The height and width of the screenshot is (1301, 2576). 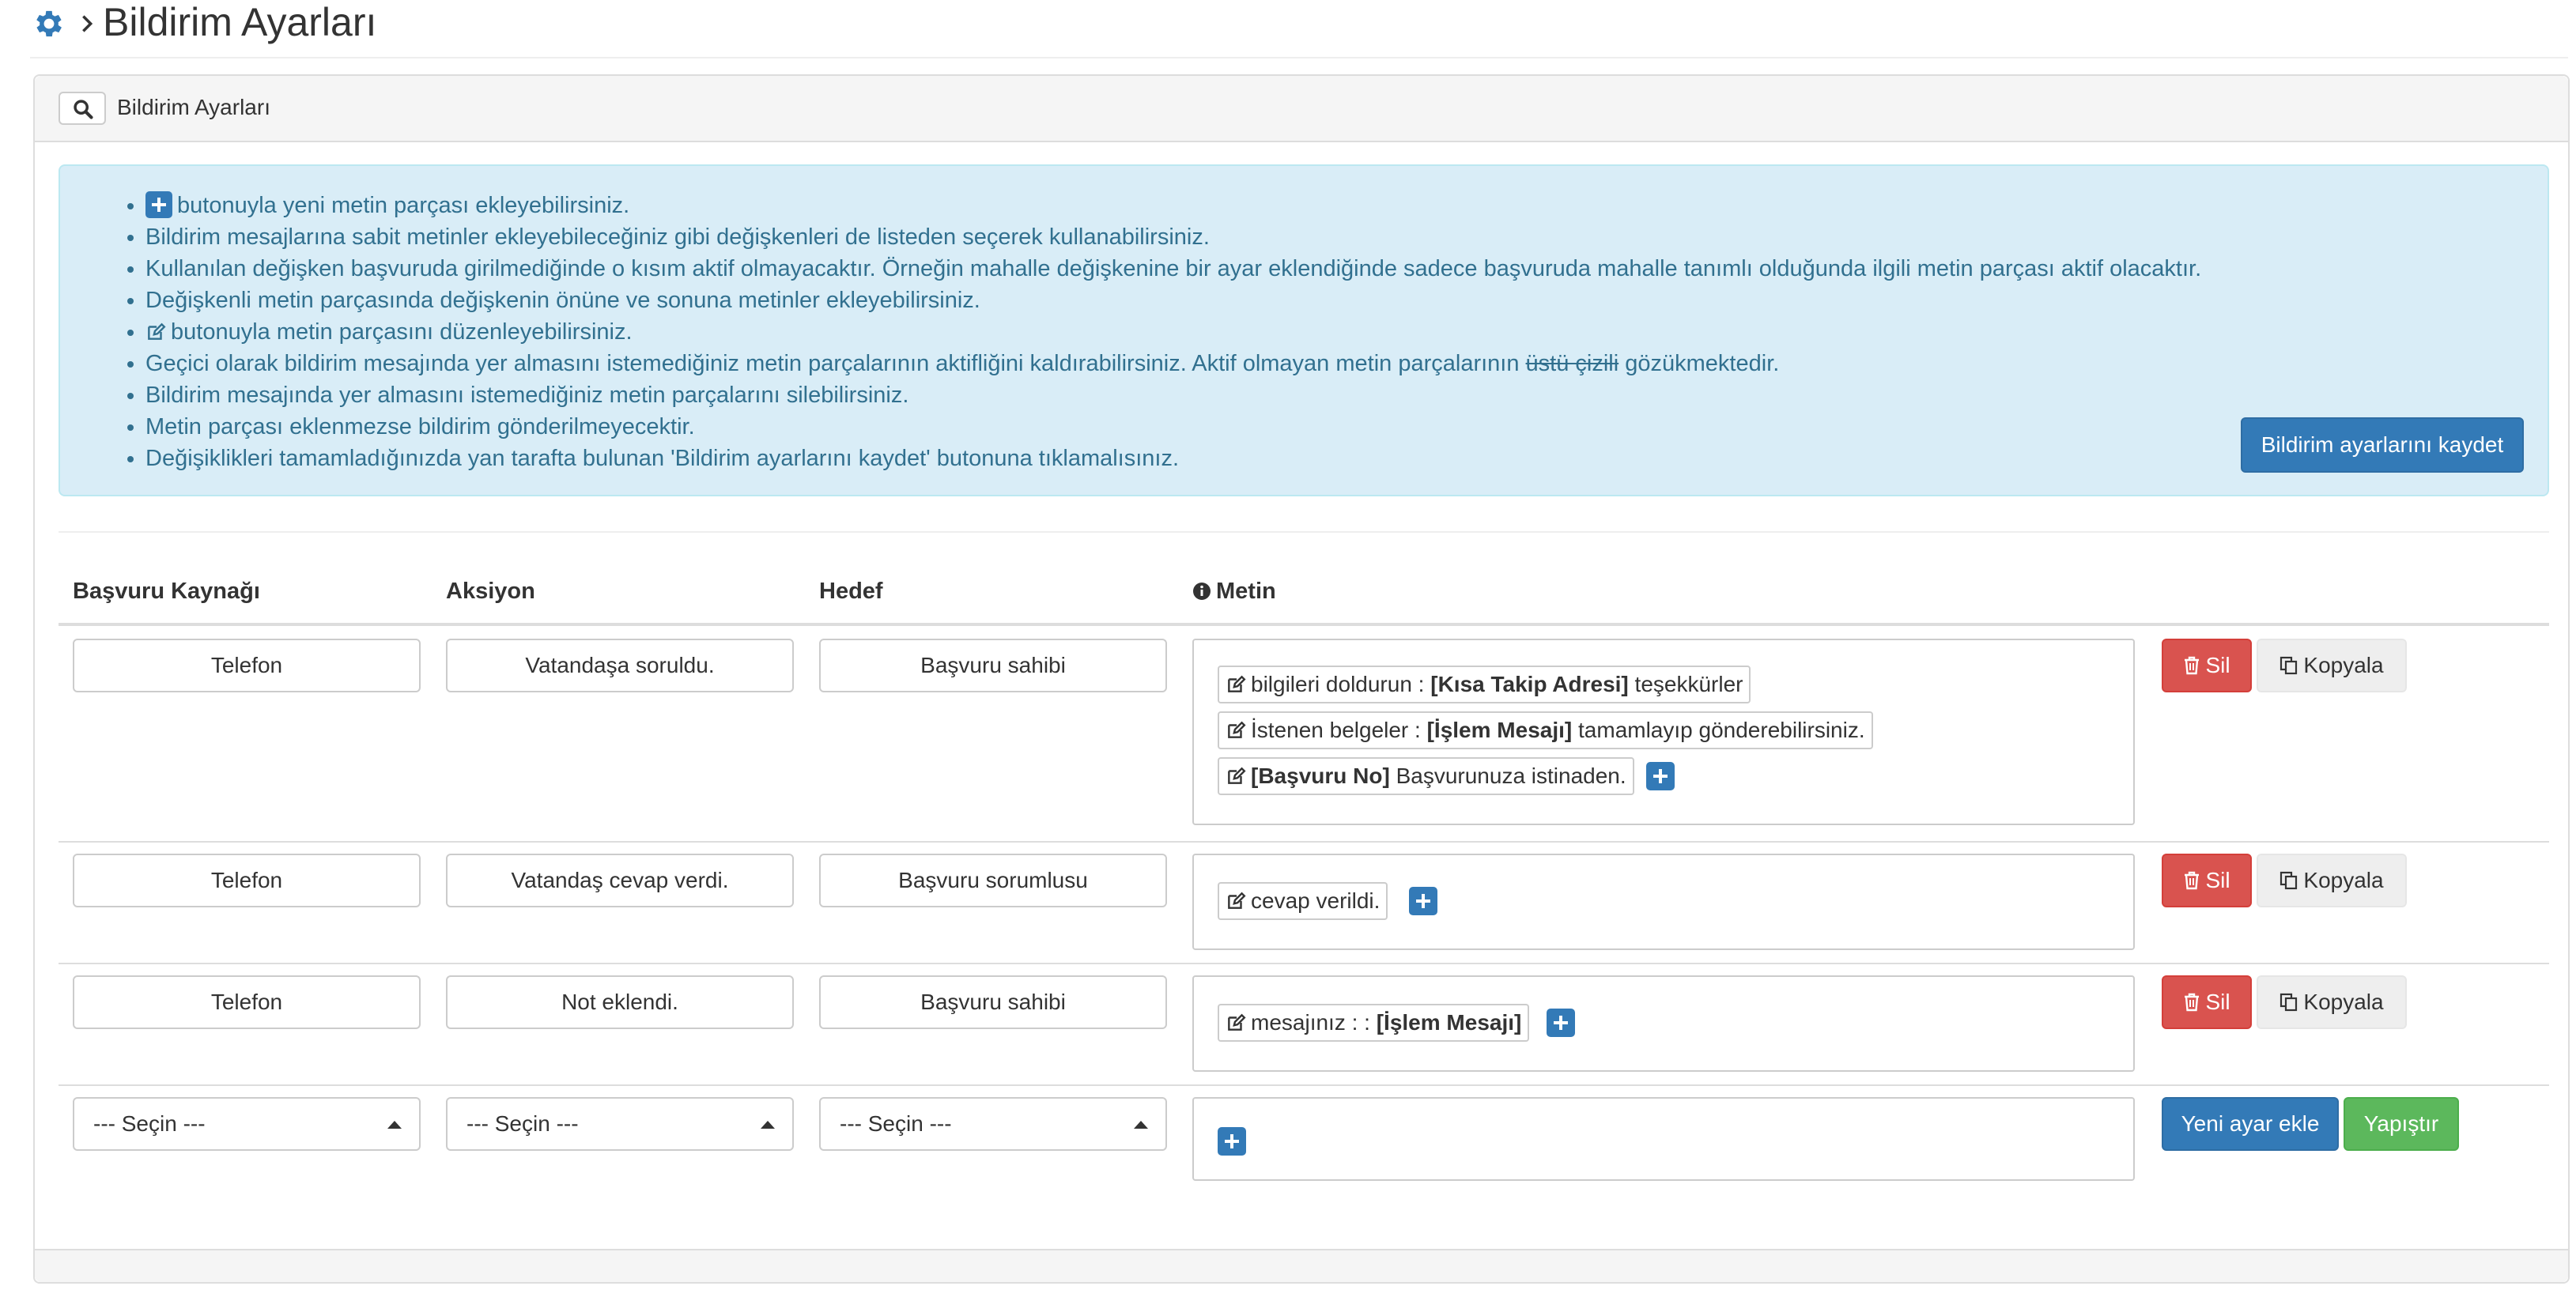 What do you see at coordinates (1304, 624) in the screenshot?
I see `table-header-border` at bounding box center [1304, 624].